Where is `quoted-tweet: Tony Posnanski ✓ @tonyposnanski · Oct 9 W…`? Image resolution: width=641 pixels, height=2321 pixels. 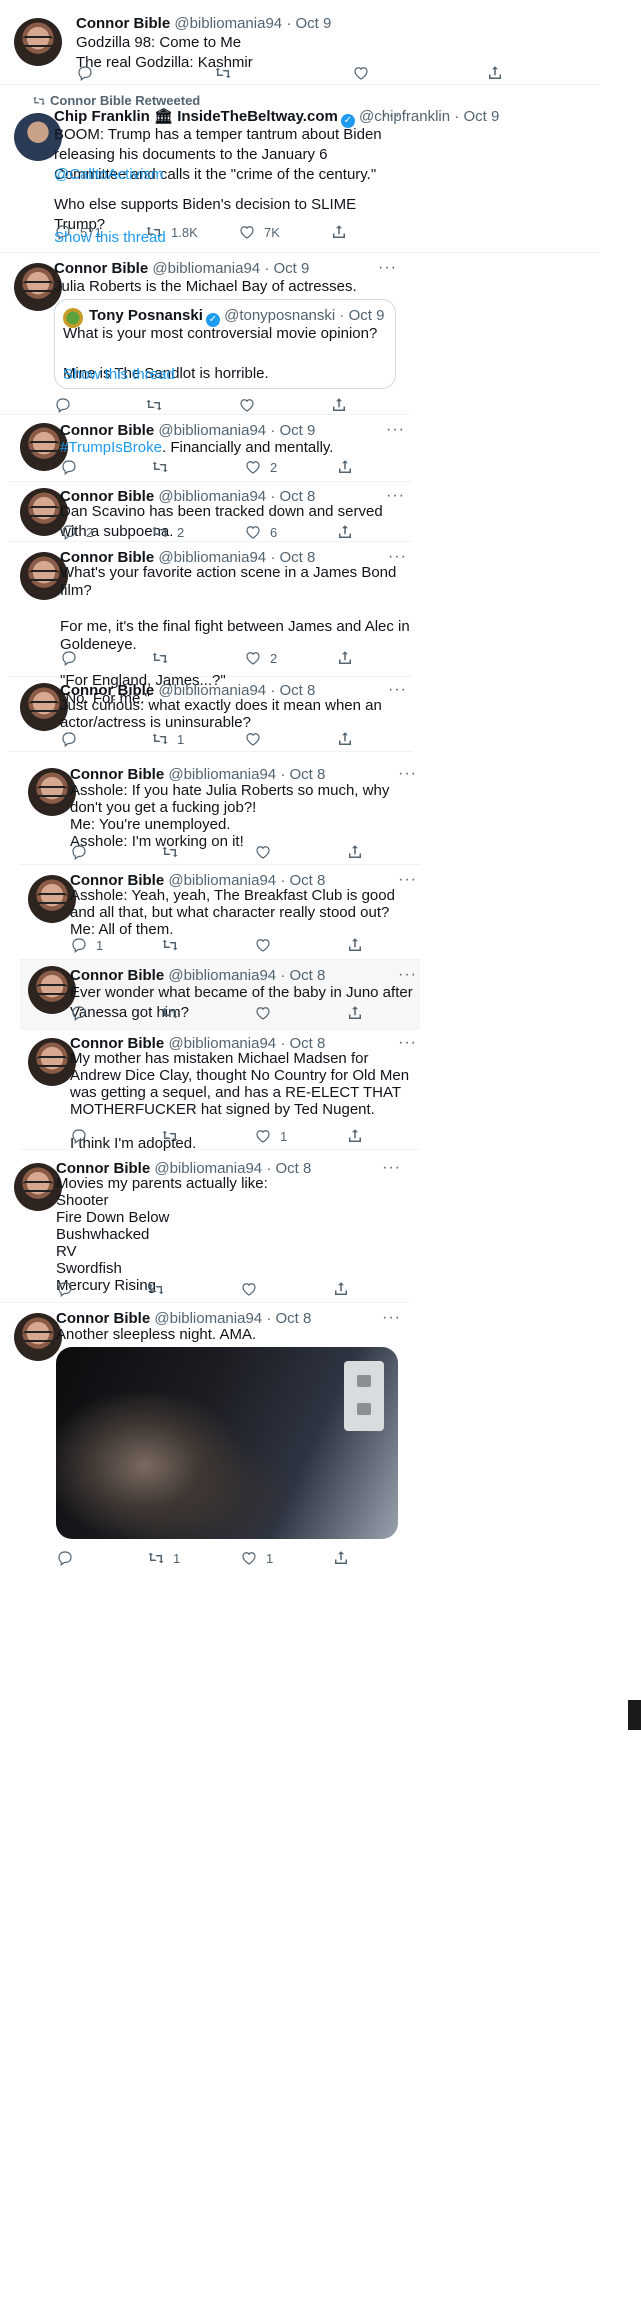
quoted-tweet: Tony Posnanski ✓ @tonyposnanski · Oct 9 W… is located at coordinates (225, 344).